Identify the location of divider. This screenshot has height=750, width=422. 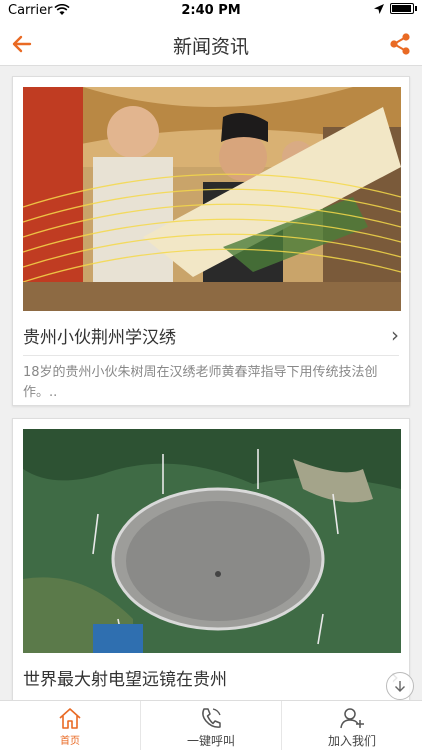
(211, 355).